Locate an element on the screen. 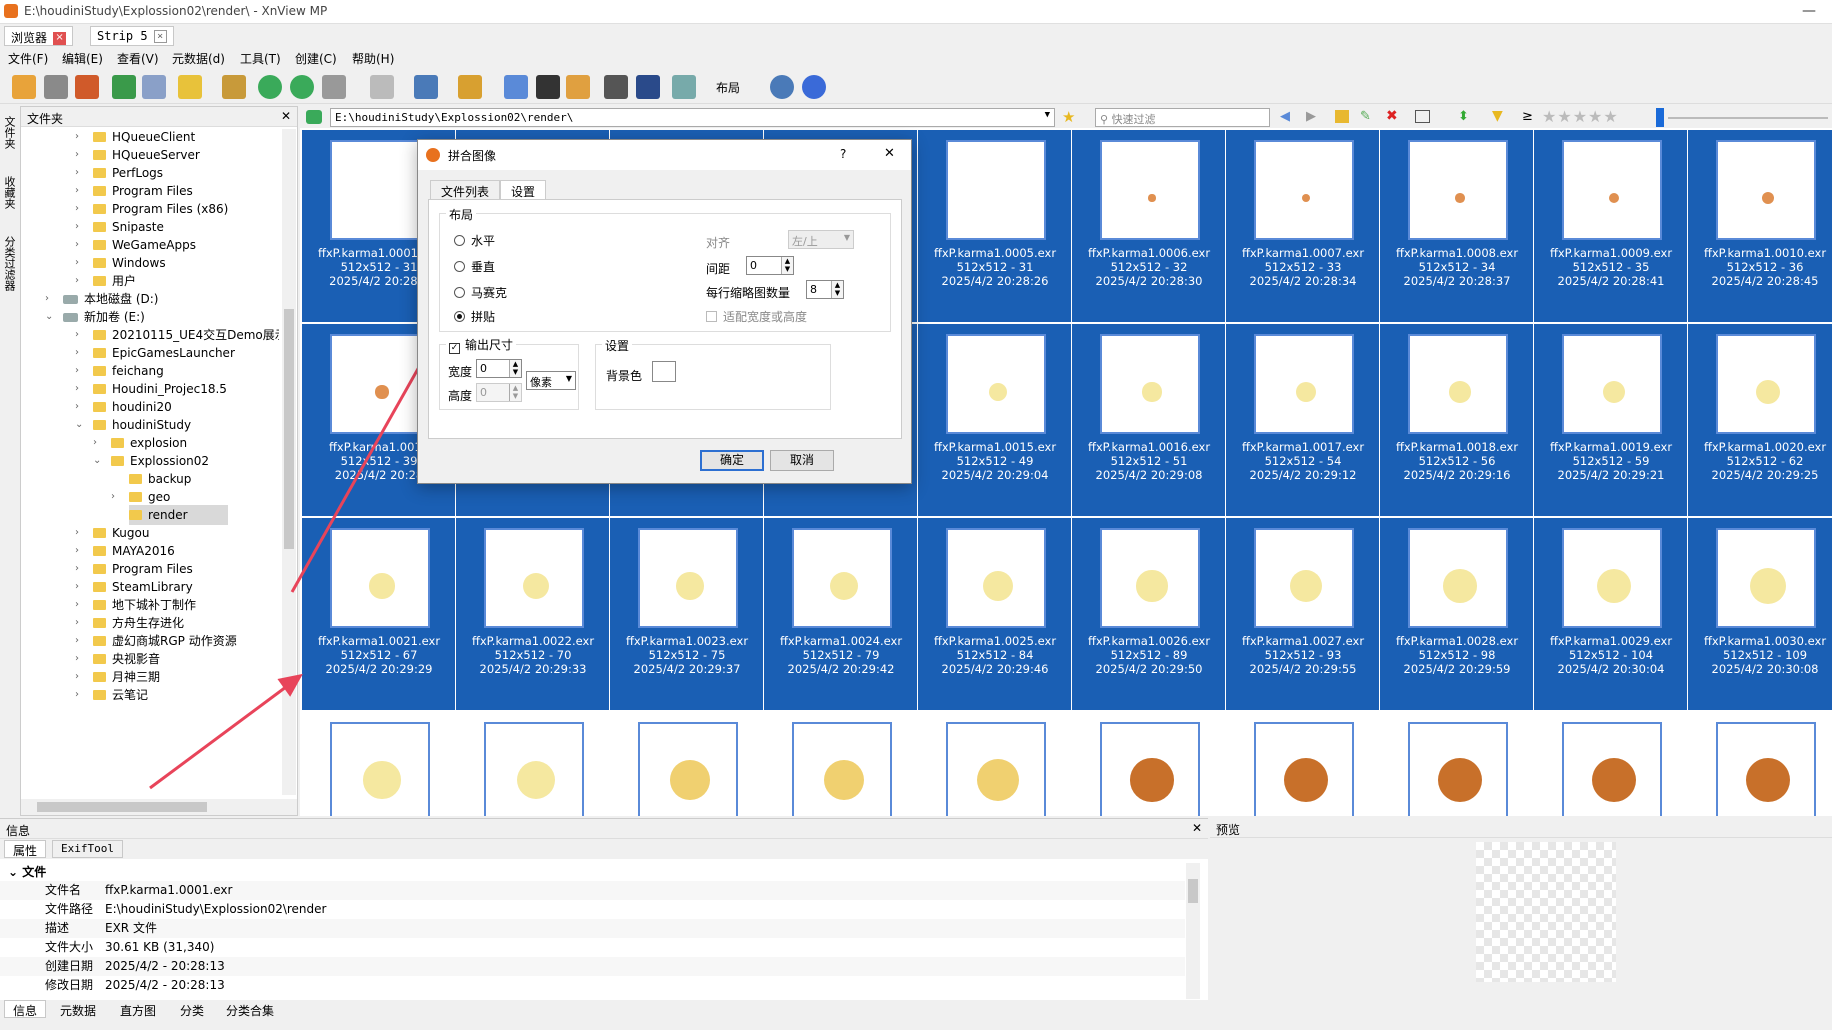  tree-item: › Program Files is located at coordinates (134, 569).